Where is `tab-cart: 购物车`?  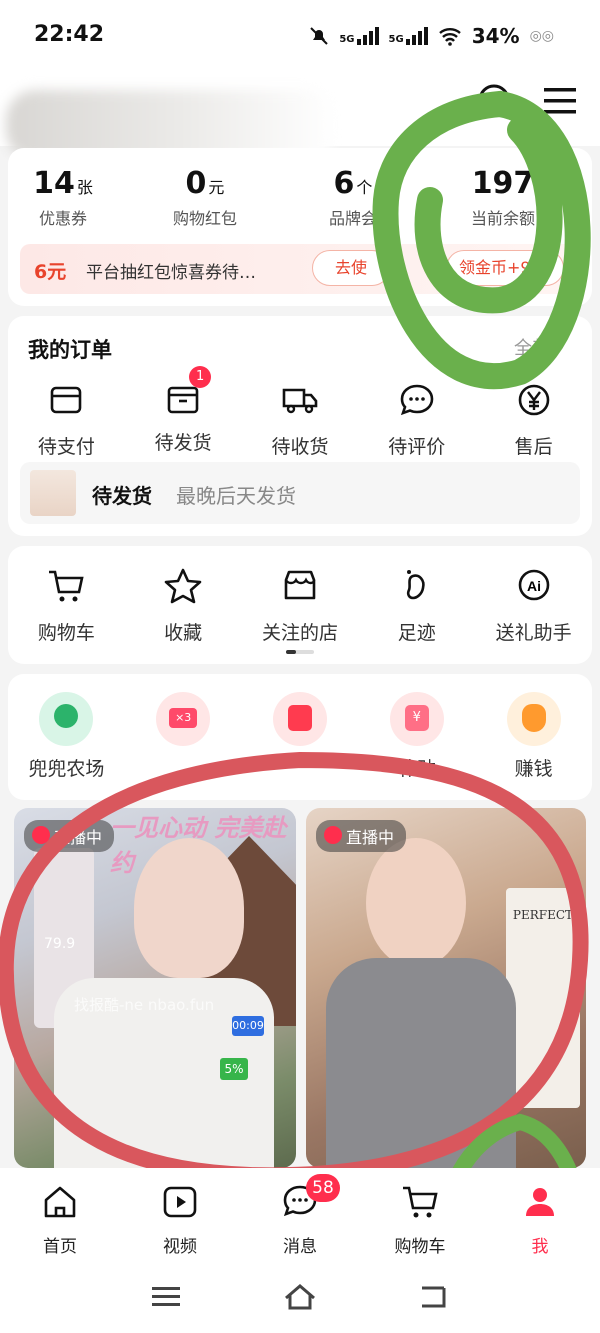 tab-cart: 购物车 is located at coordinates (420, 1219).